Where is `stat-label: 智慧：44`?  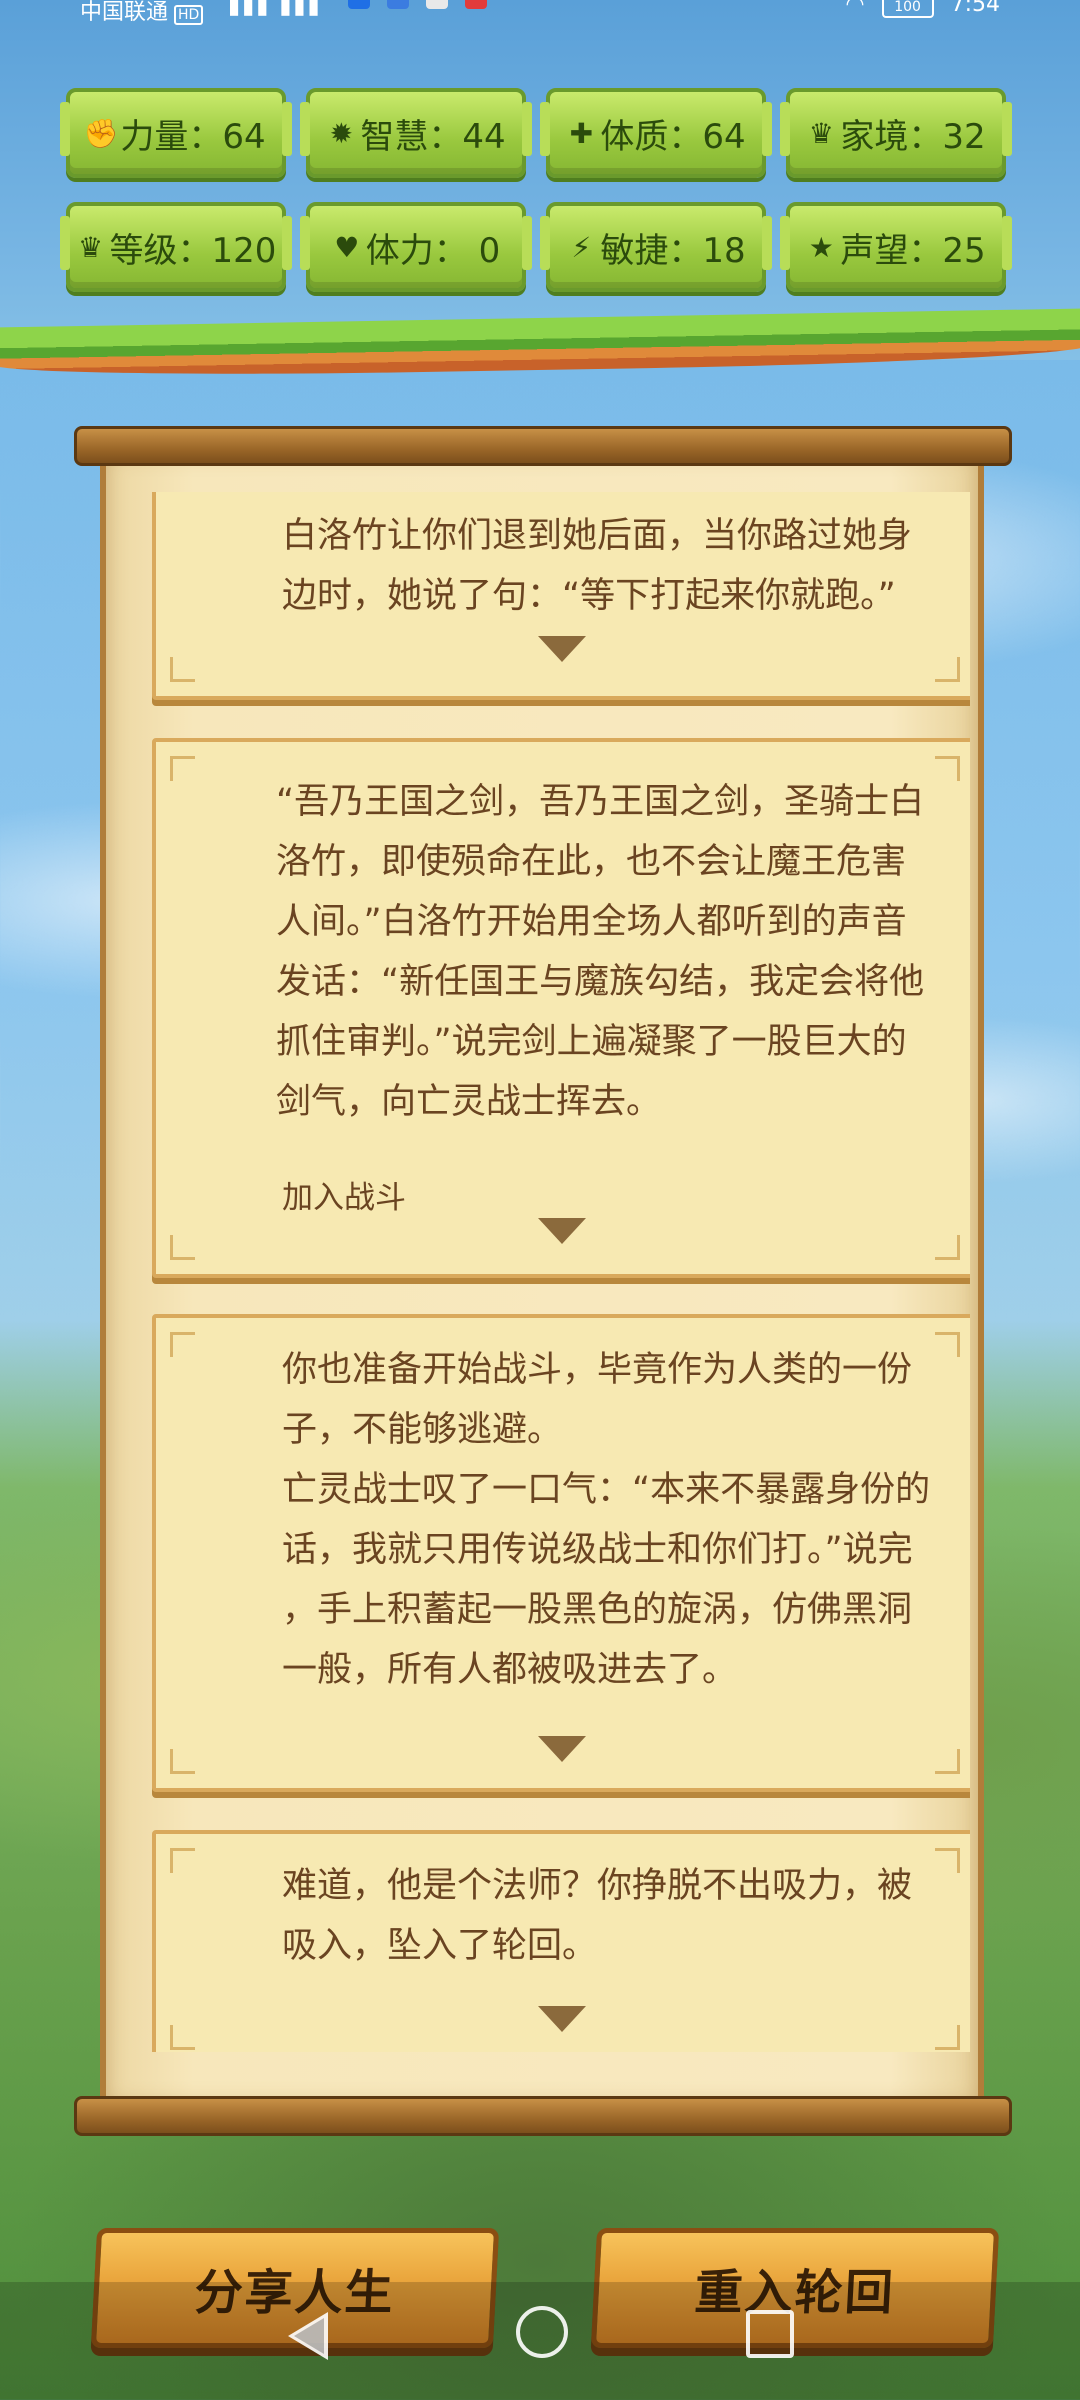 stat-label: 智慧：44 is located at coordinates (433, 136).